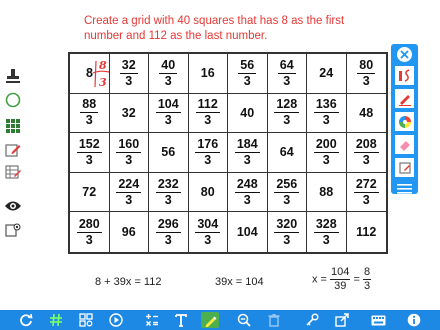  I want to click on grid-cell: 152 3, so click(90, 153).